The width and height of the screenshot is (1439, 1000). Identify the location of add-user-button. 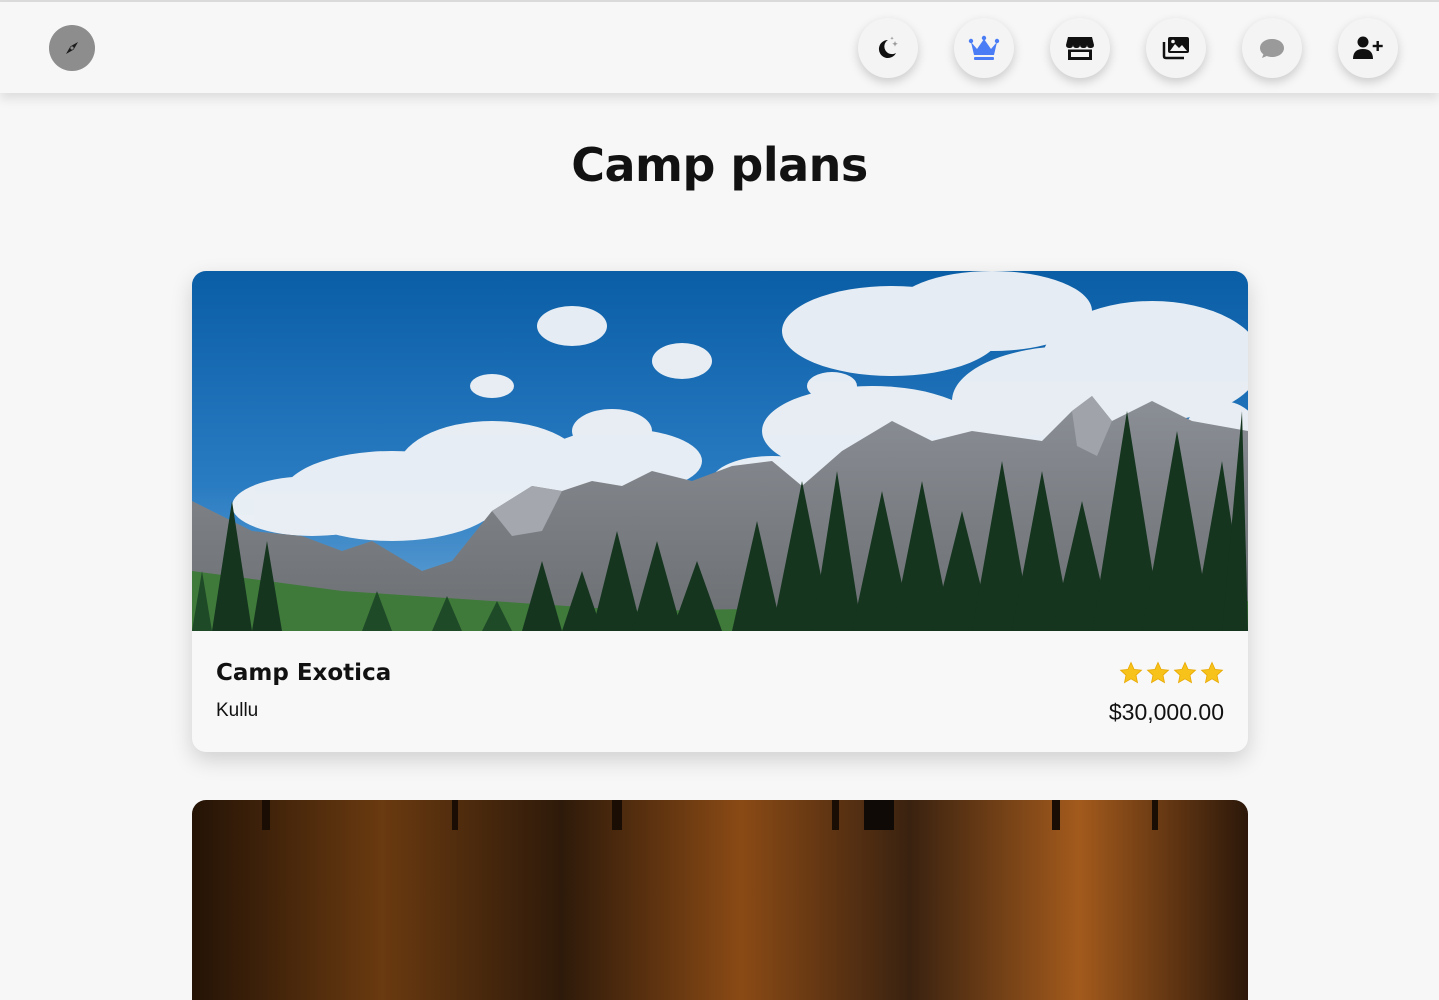
(1368, 48).